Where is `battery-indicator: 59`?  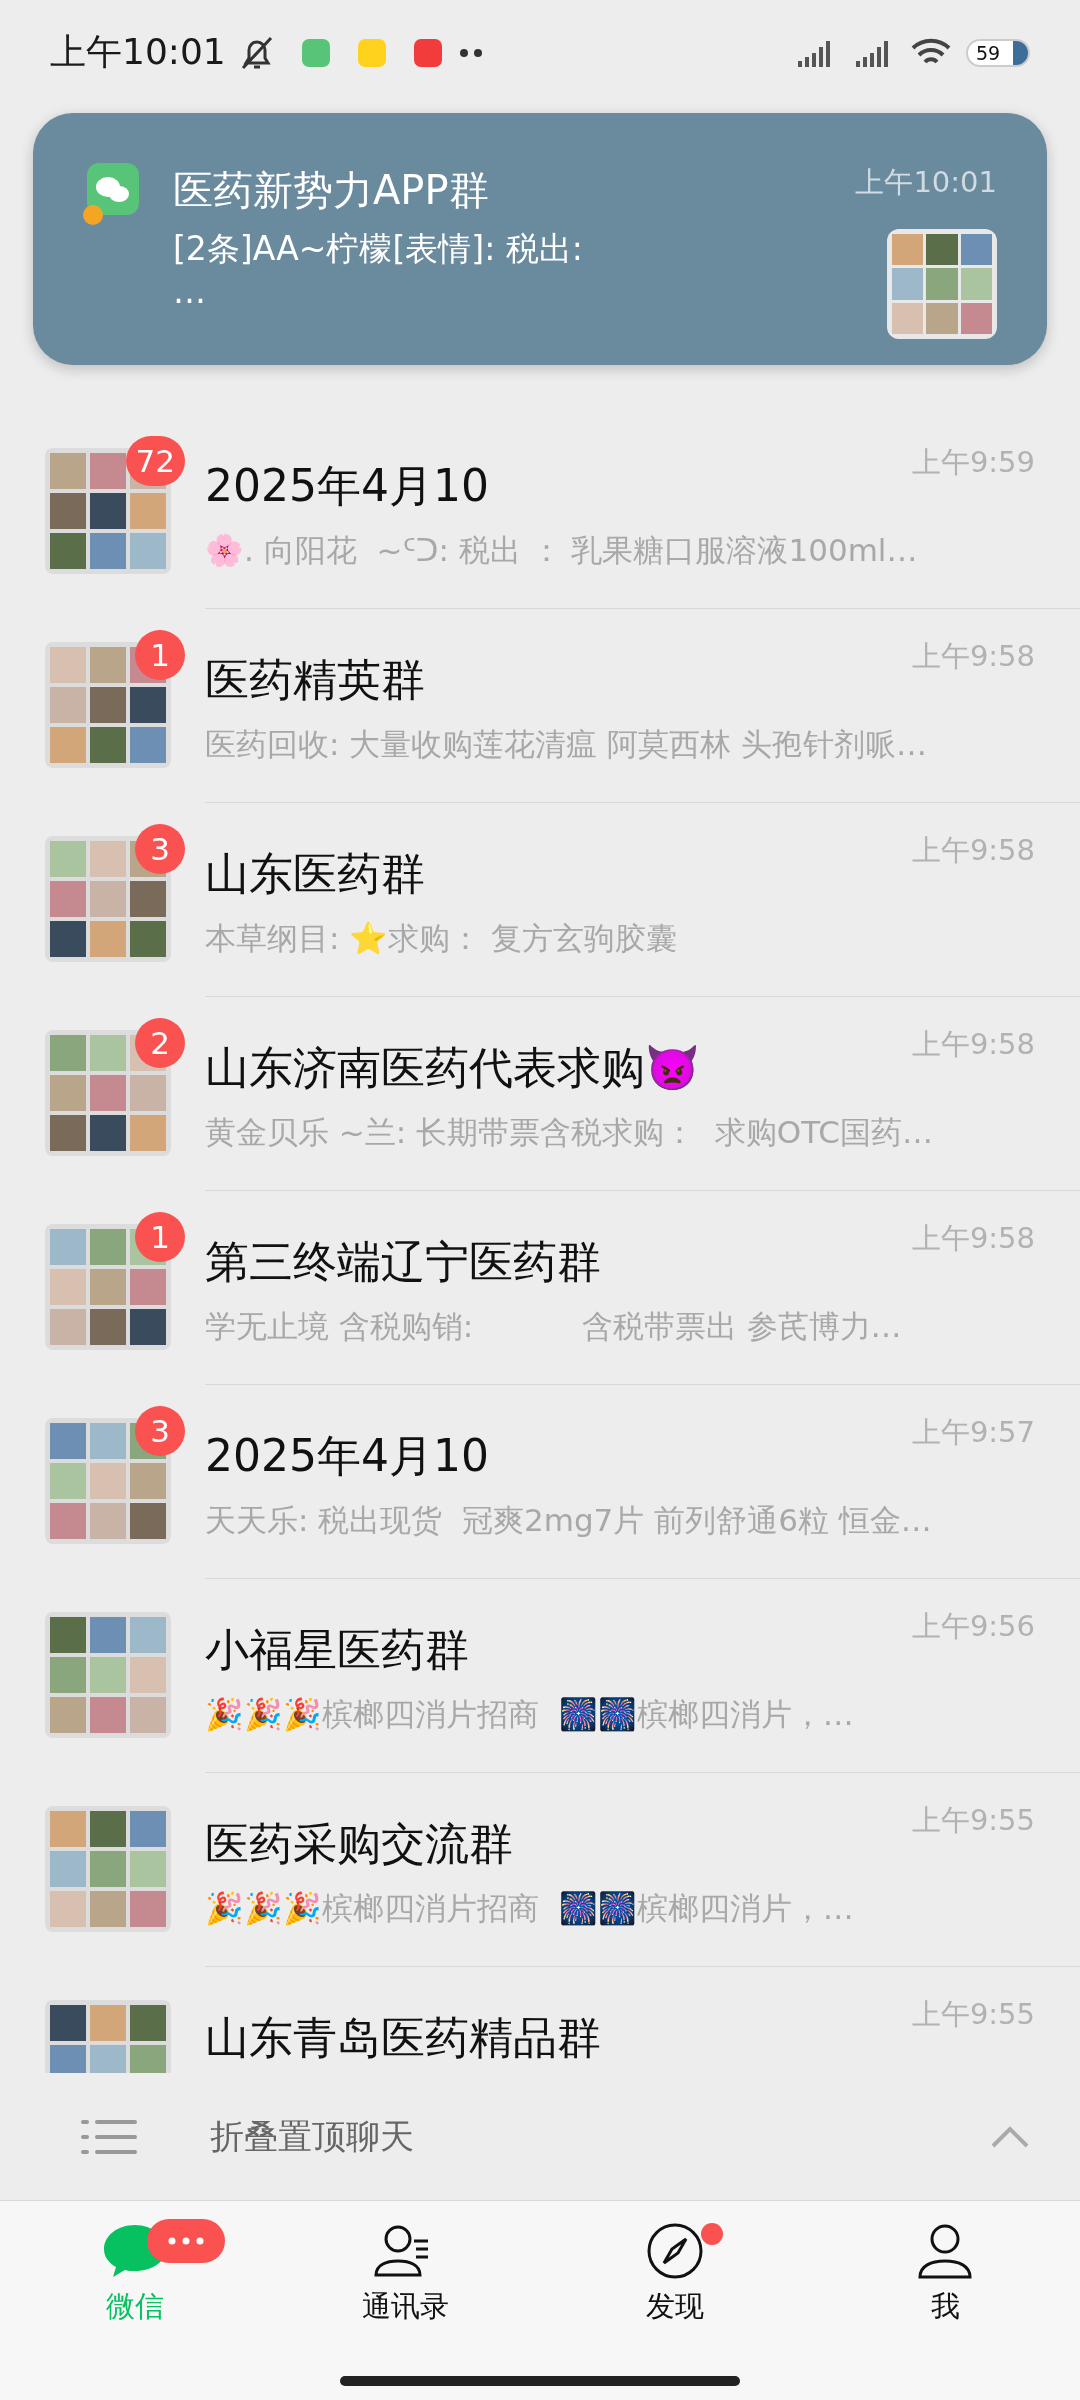 battery-indicator: 59 is located at coordinates (998, 52).